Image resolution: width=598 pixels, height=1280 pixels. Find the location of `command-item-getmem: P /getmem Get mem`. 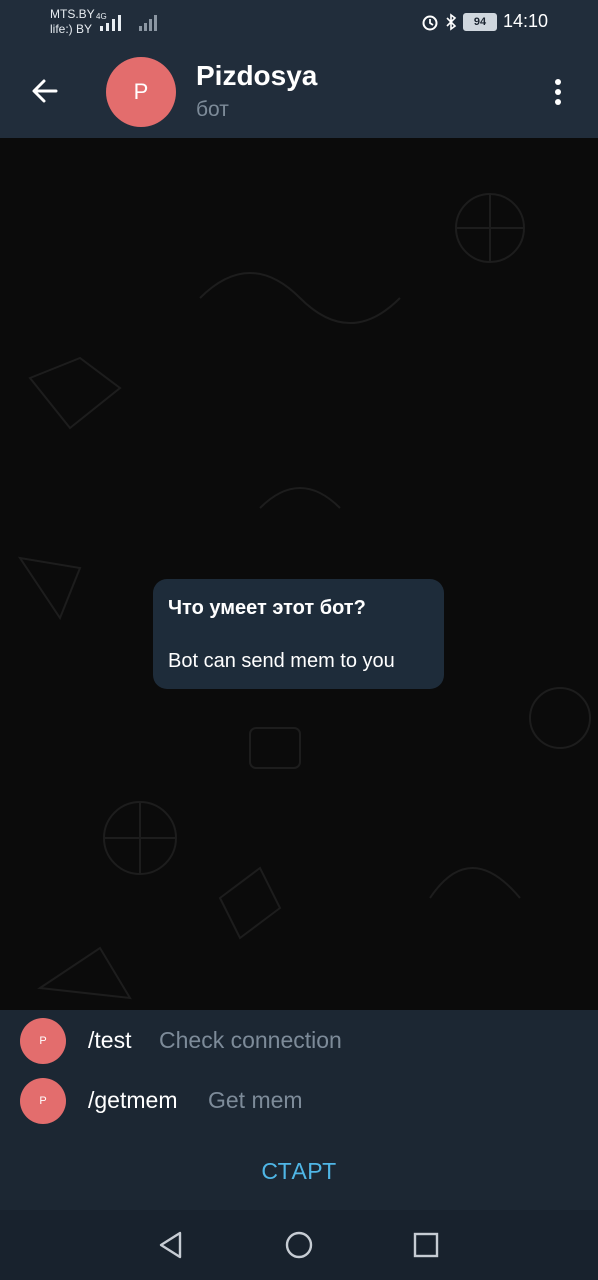

command-item-getmem: P /getmem Get mem is located at coordinates (299, 1100).